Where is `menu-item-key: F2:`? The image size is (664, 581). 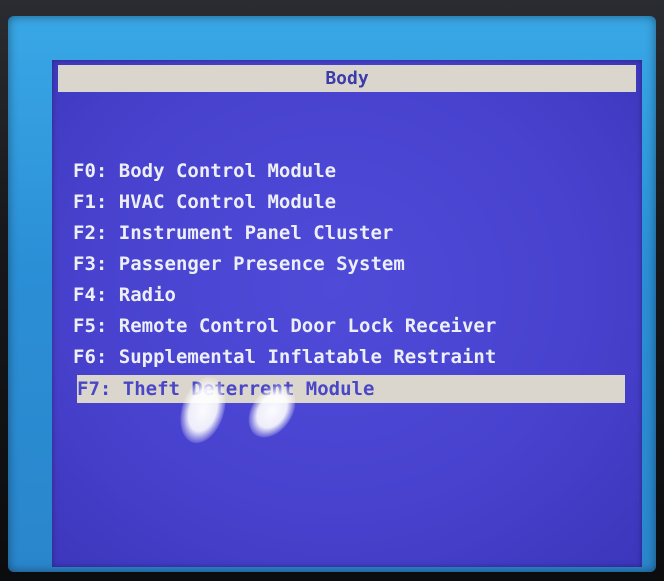 menu-item-key: F2: is located at coordinates (90, 233).